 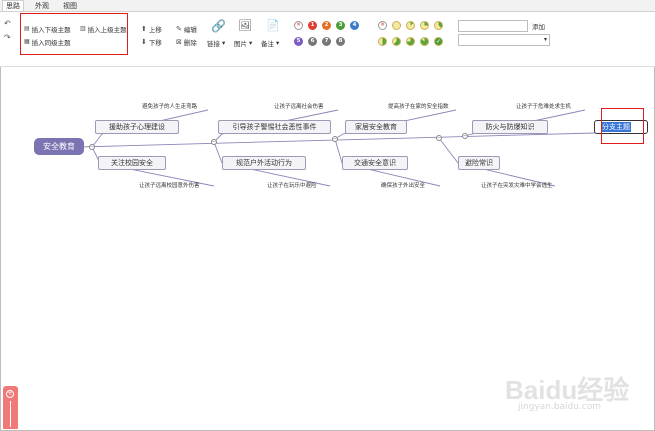 I want to click on topic-node: 家居安全教育, so click(x=376, y=127).